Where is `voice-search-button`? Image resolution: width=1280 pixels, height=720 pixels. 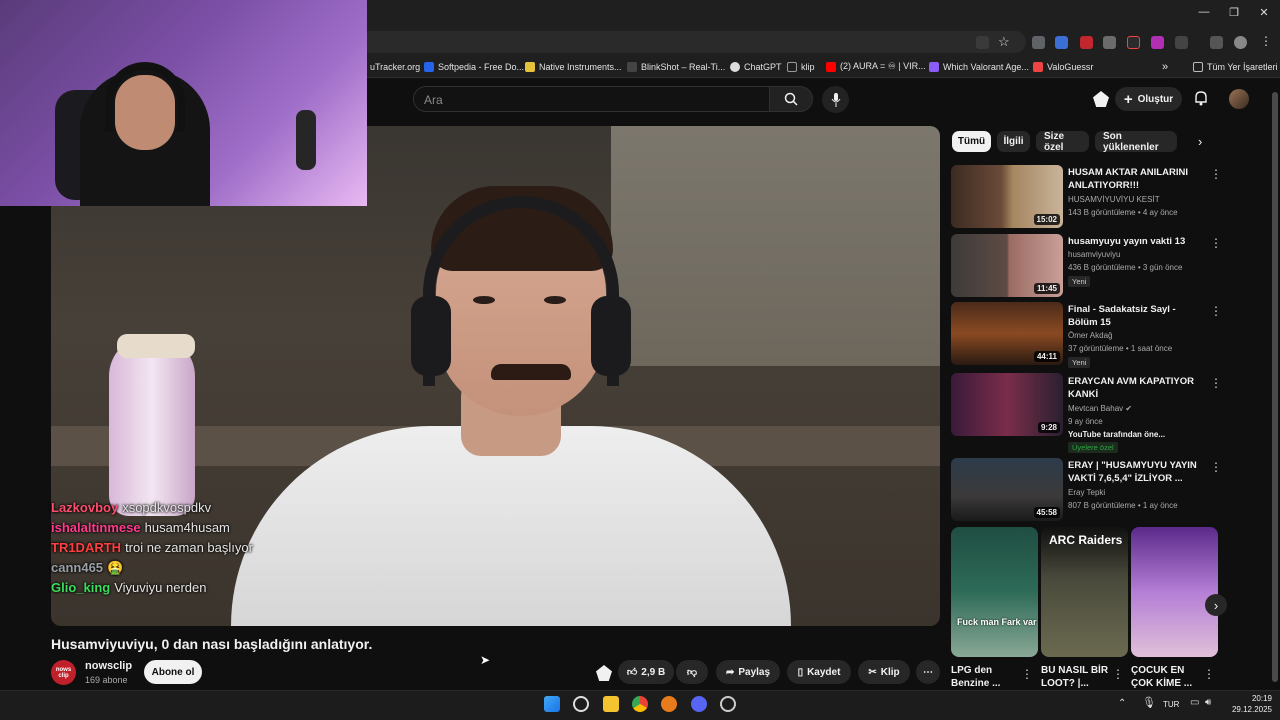
voice-search-button is located at coordinates (835, 99).